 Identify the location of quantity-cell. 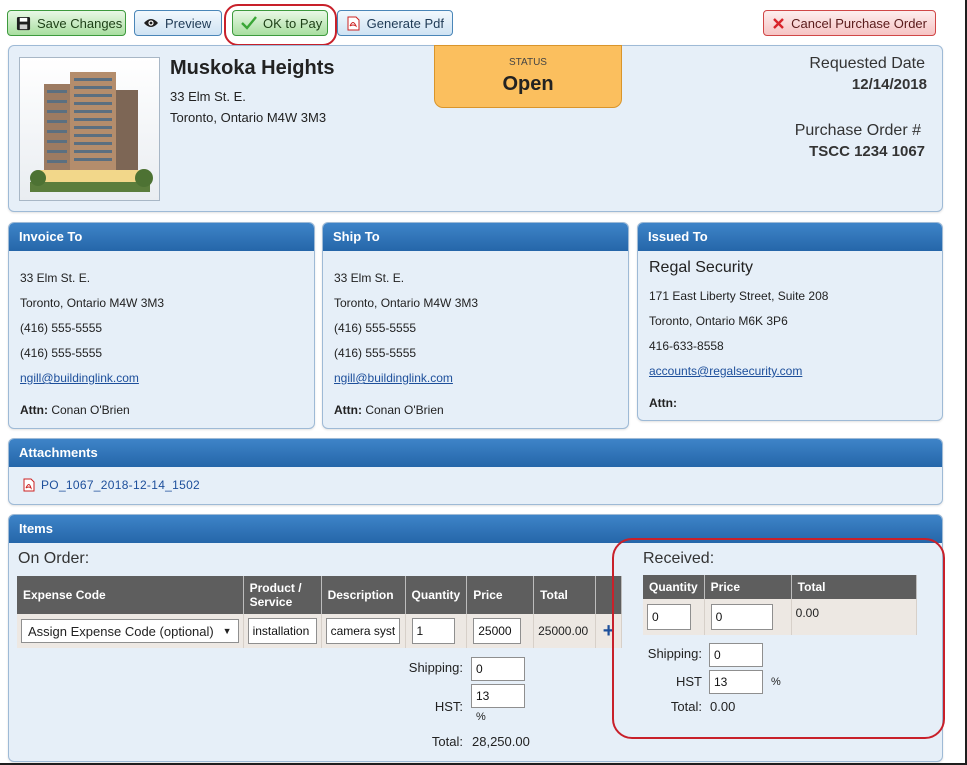
(436, 631).